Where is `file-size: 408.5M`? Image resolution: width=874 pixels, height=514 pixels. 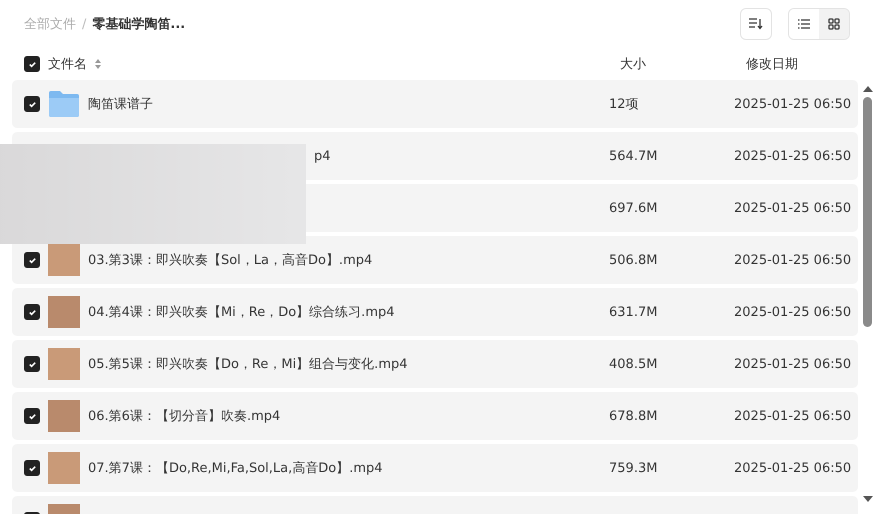 file-size: 408.5M is located at coordinates (633, 364).